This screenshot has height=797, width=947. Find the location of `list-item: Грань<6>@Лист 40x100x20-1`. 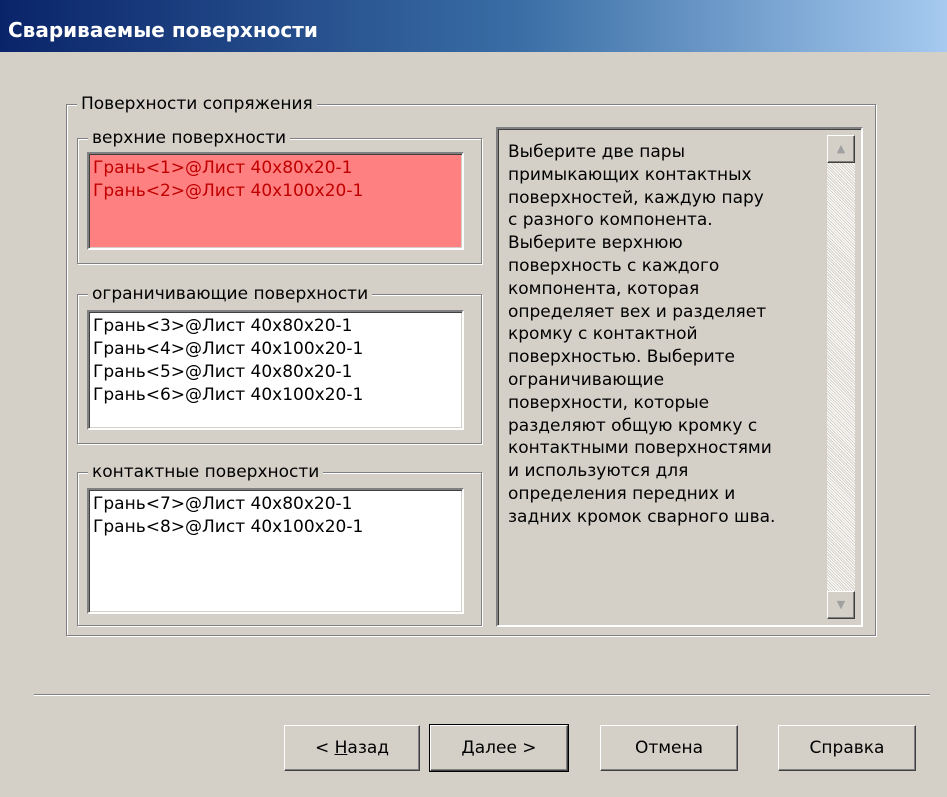

list-item: Грань<6>@Лист 40x100x20-1 is located at coordinates (275, 395).